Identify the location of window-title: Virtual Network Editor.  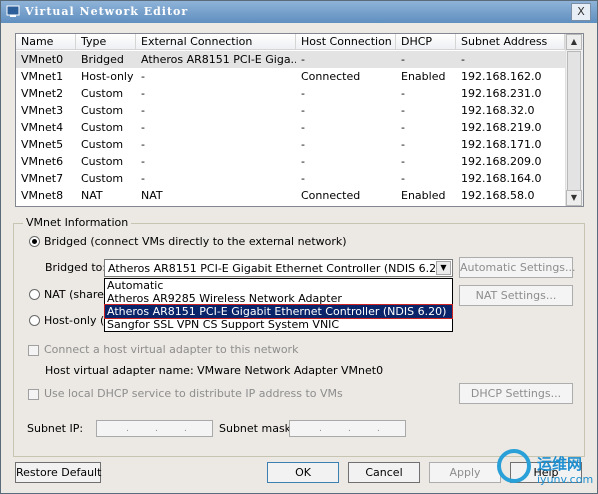
(107, 11).